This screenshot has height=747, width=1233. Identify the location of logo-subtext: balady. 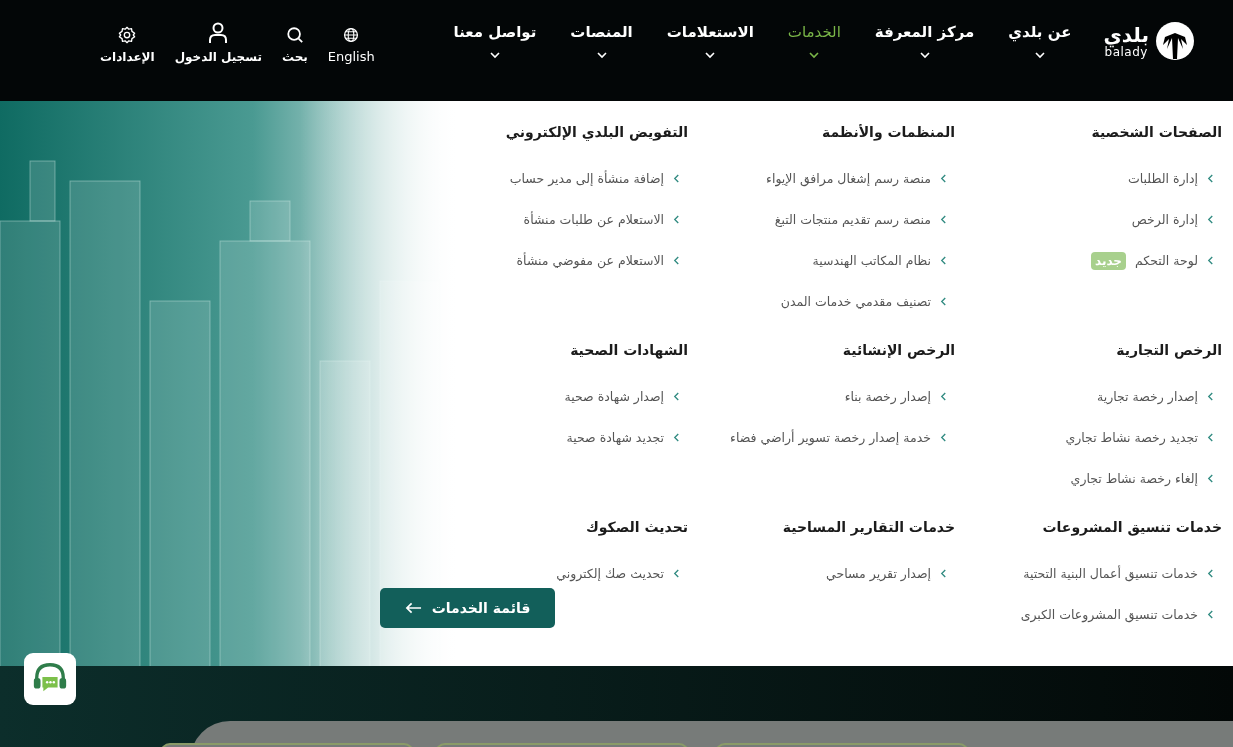
(1126, 51).